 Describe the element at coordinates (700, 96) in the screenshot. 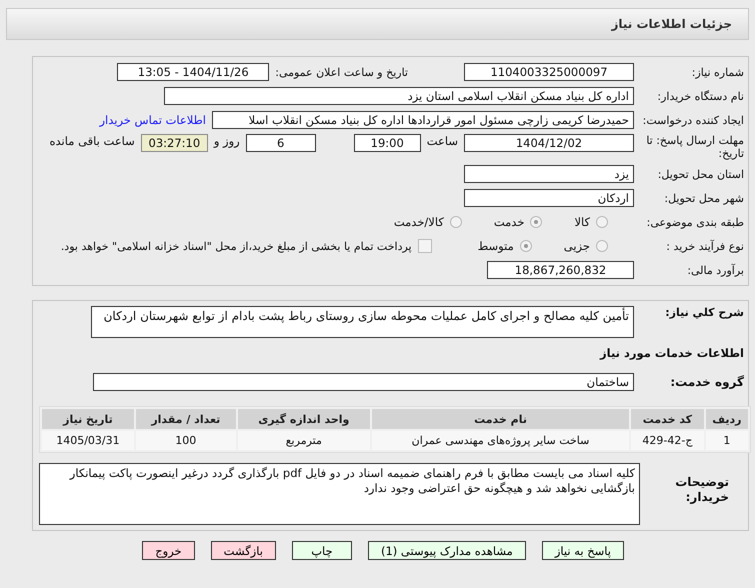

I see `field-label: نام دستگاه خریدار:` at that location.